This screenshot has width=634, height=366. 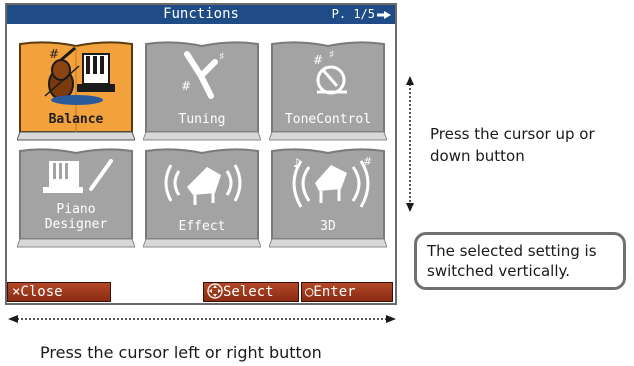 I want to click on cursor-pad-icon, so click(x=215, y=291).